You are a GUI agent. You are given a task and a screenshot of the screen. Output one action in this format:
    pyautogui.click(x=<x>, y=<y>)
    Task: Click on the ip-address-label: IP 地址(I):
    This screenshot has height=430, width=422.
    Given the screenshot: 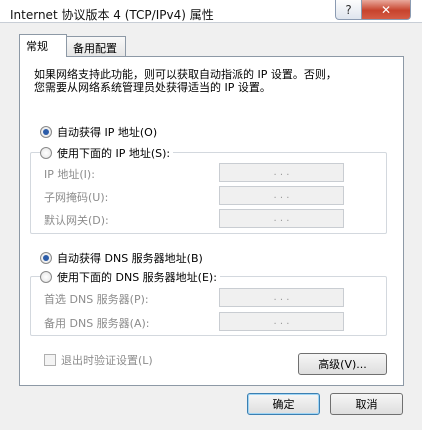 What is the action you would take?
    pyautogui.click(x=69, y=174)
    